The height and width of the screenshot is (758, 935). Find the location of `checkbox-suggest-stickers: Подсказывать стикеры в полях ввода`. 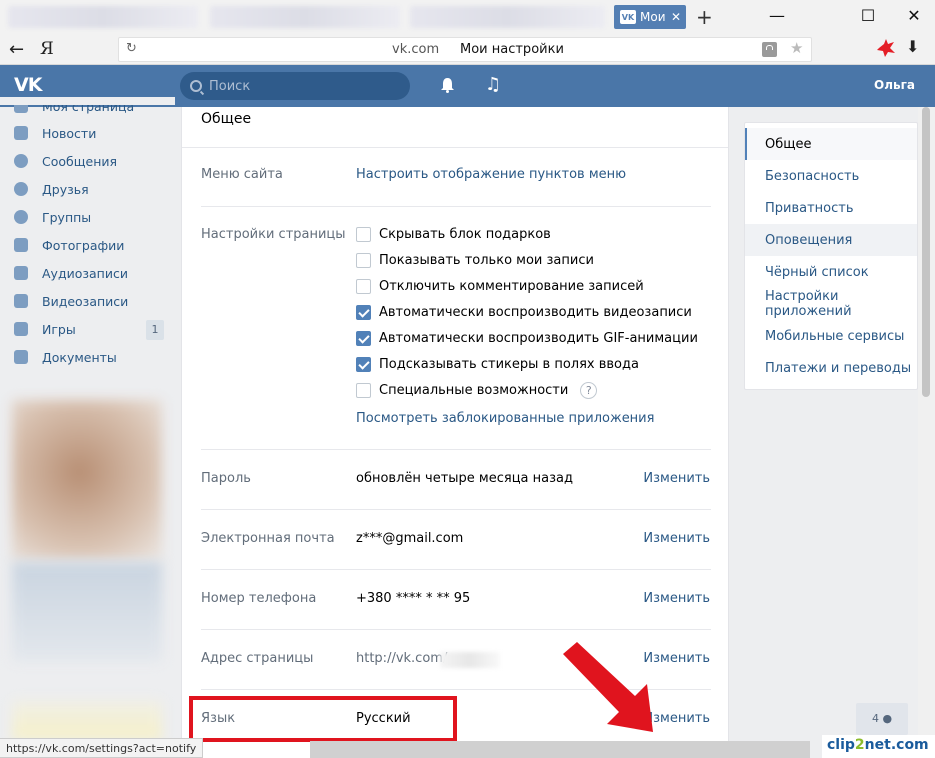

checkbox-suggest-stickers: Подсказывать стикеры в полях ввода is located at coordinates (497, 364).